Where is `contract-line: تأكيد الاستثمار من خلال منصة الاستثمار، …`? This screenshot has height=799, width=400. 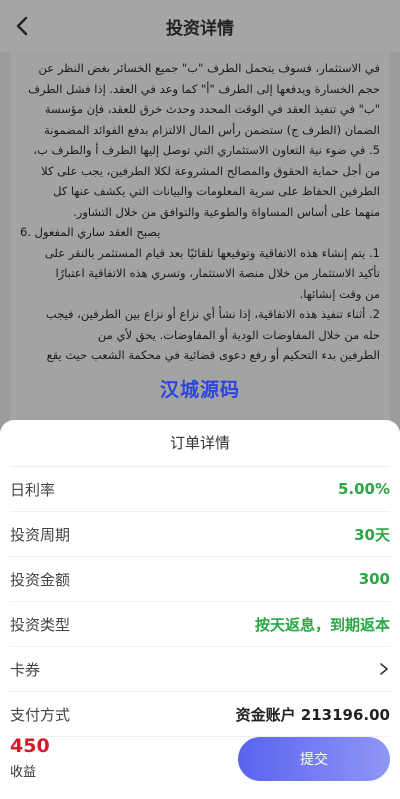
contract-line: تأكيد الاستثمار من خلال منصة الاستثمار، … is located at coordinates (217, 273).